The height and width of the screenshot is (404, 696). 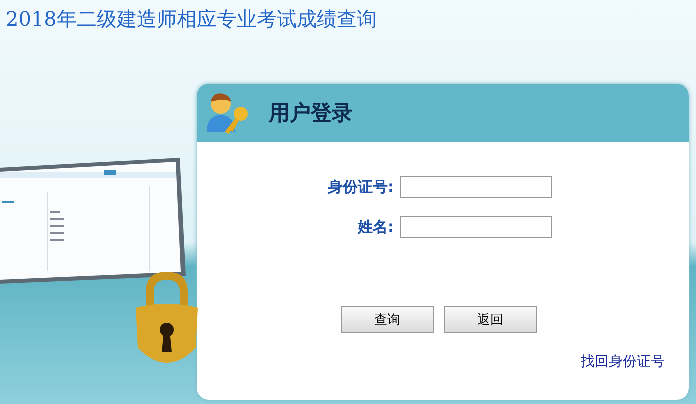 What do you see at coordinates (376, 227) in the screenshot?
I see `field-label: 姓名:` at bounding box center [376, 227].